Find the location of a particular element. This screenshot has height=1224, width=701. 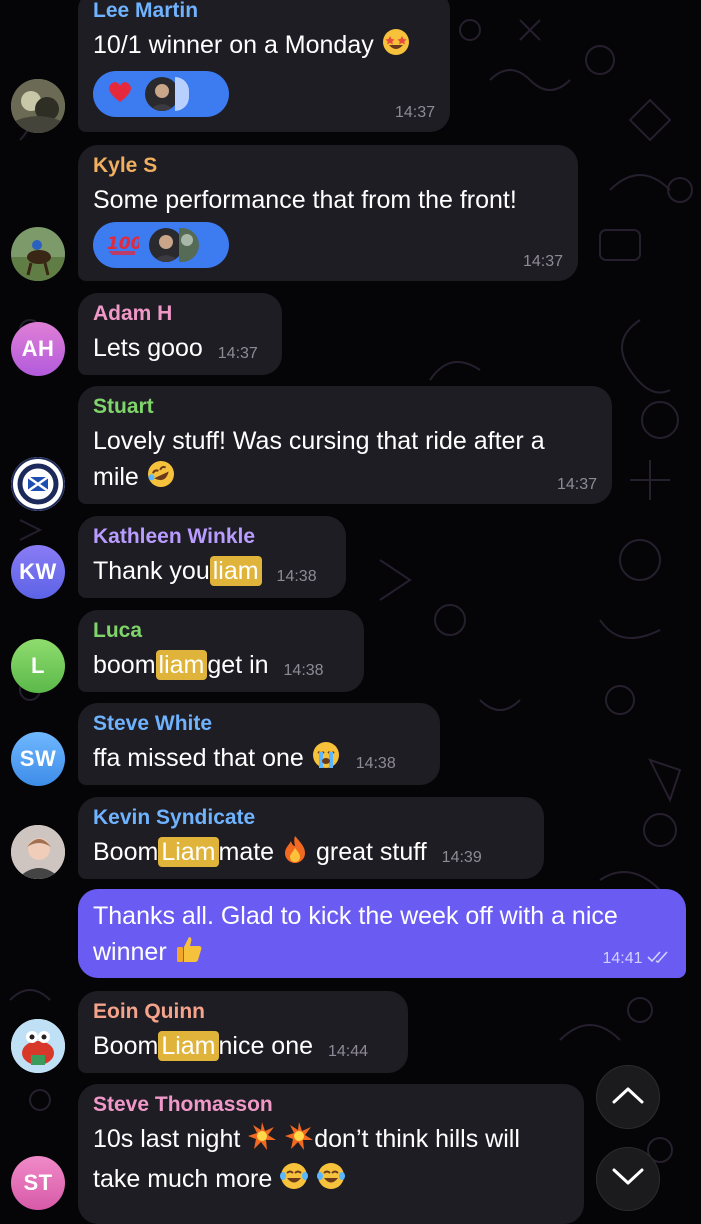

avatar: KW is located at coordinates (38, 572).